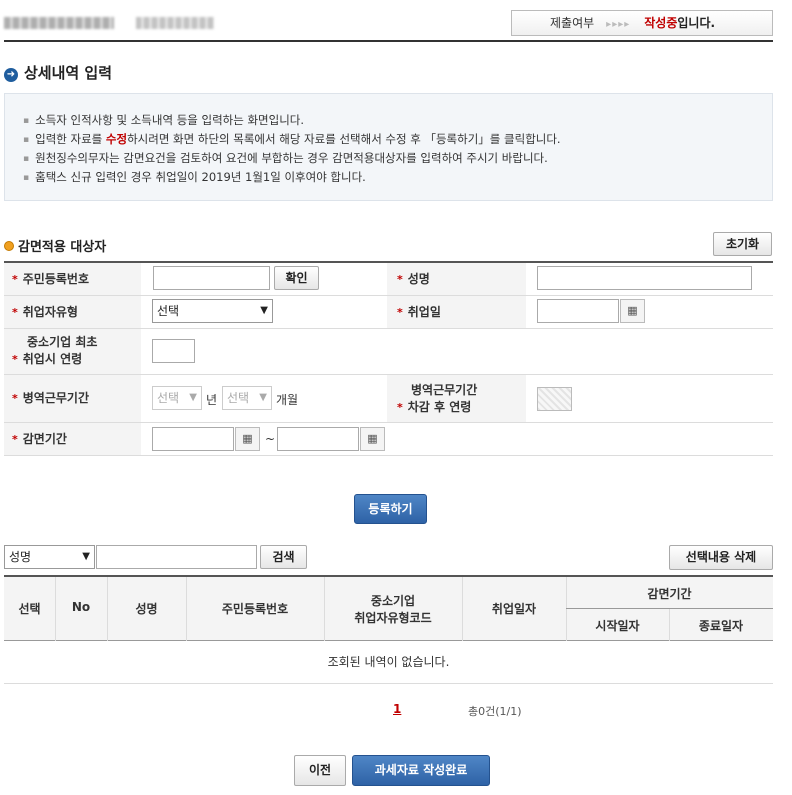  What do you see at coordinates (388, 439) in the screenshot?
I see `form-row-reduction-period: * 감면기간 ▦ ~ ▦` at bounding box center [388, 439].